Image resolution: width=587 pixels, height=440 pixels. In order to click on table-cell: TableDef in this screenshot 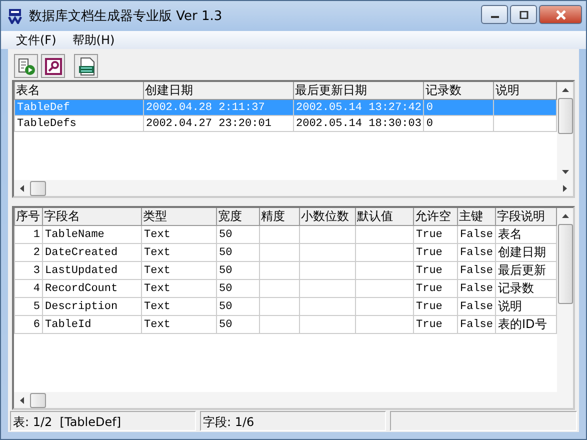, I will do `click(79, 108)`.